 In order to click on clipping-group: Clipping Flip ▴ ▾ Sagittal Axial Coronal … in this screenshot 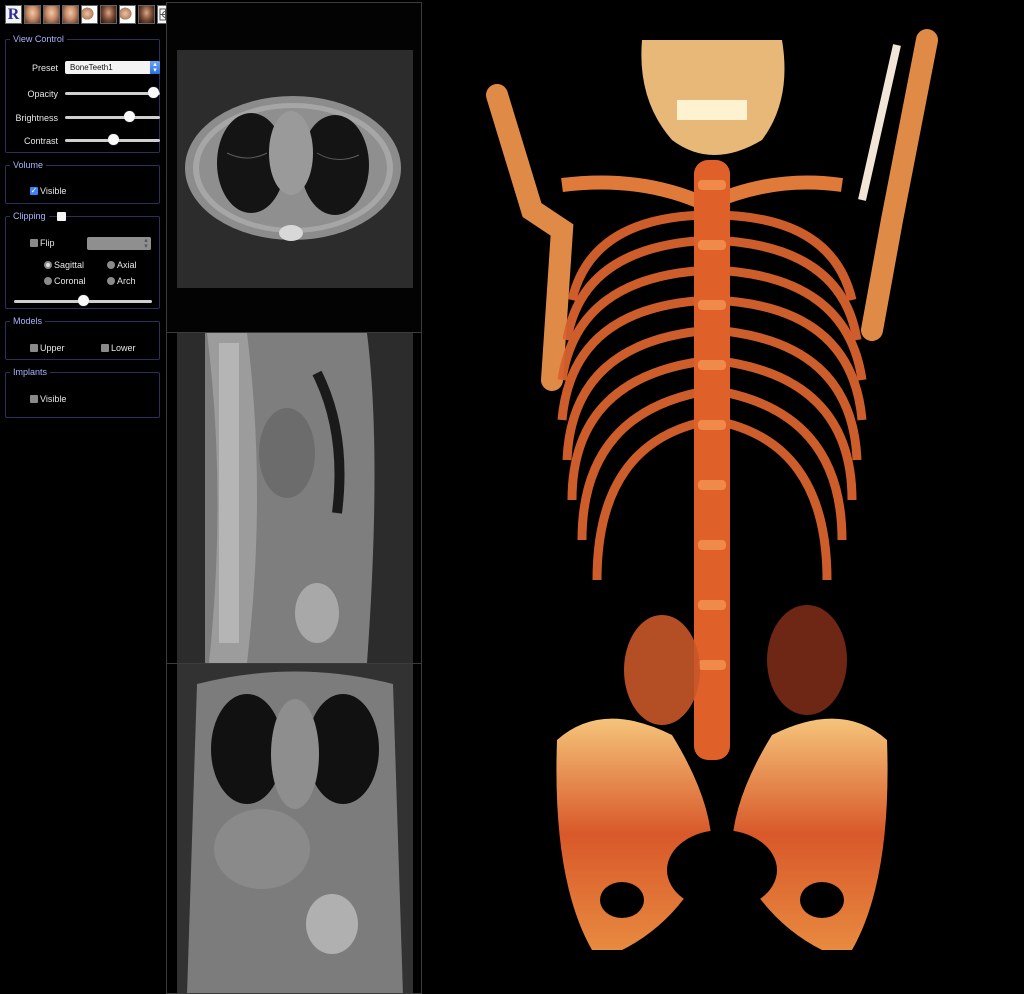, I will do `click(82, 260)`.